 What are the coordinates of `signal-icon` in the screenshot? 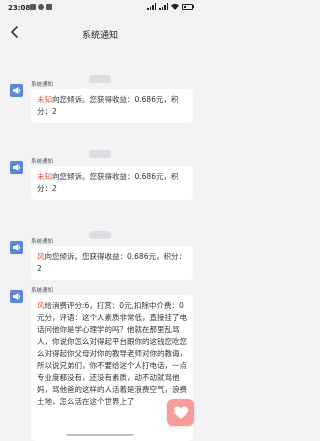 It's located at (151, 6).